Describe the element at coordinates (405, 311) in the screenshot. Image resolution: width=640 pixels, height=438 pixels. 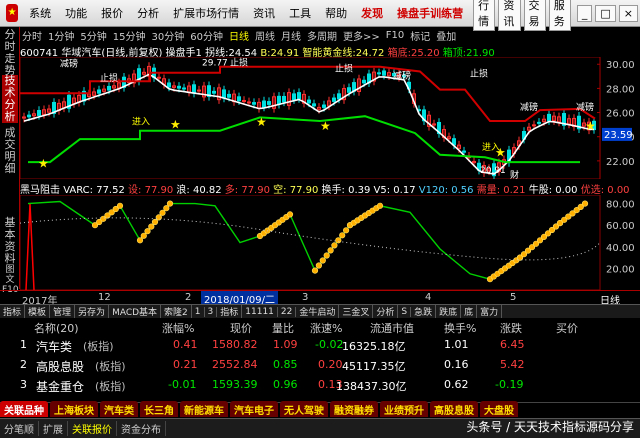
I see `tool-s: S` at that location.